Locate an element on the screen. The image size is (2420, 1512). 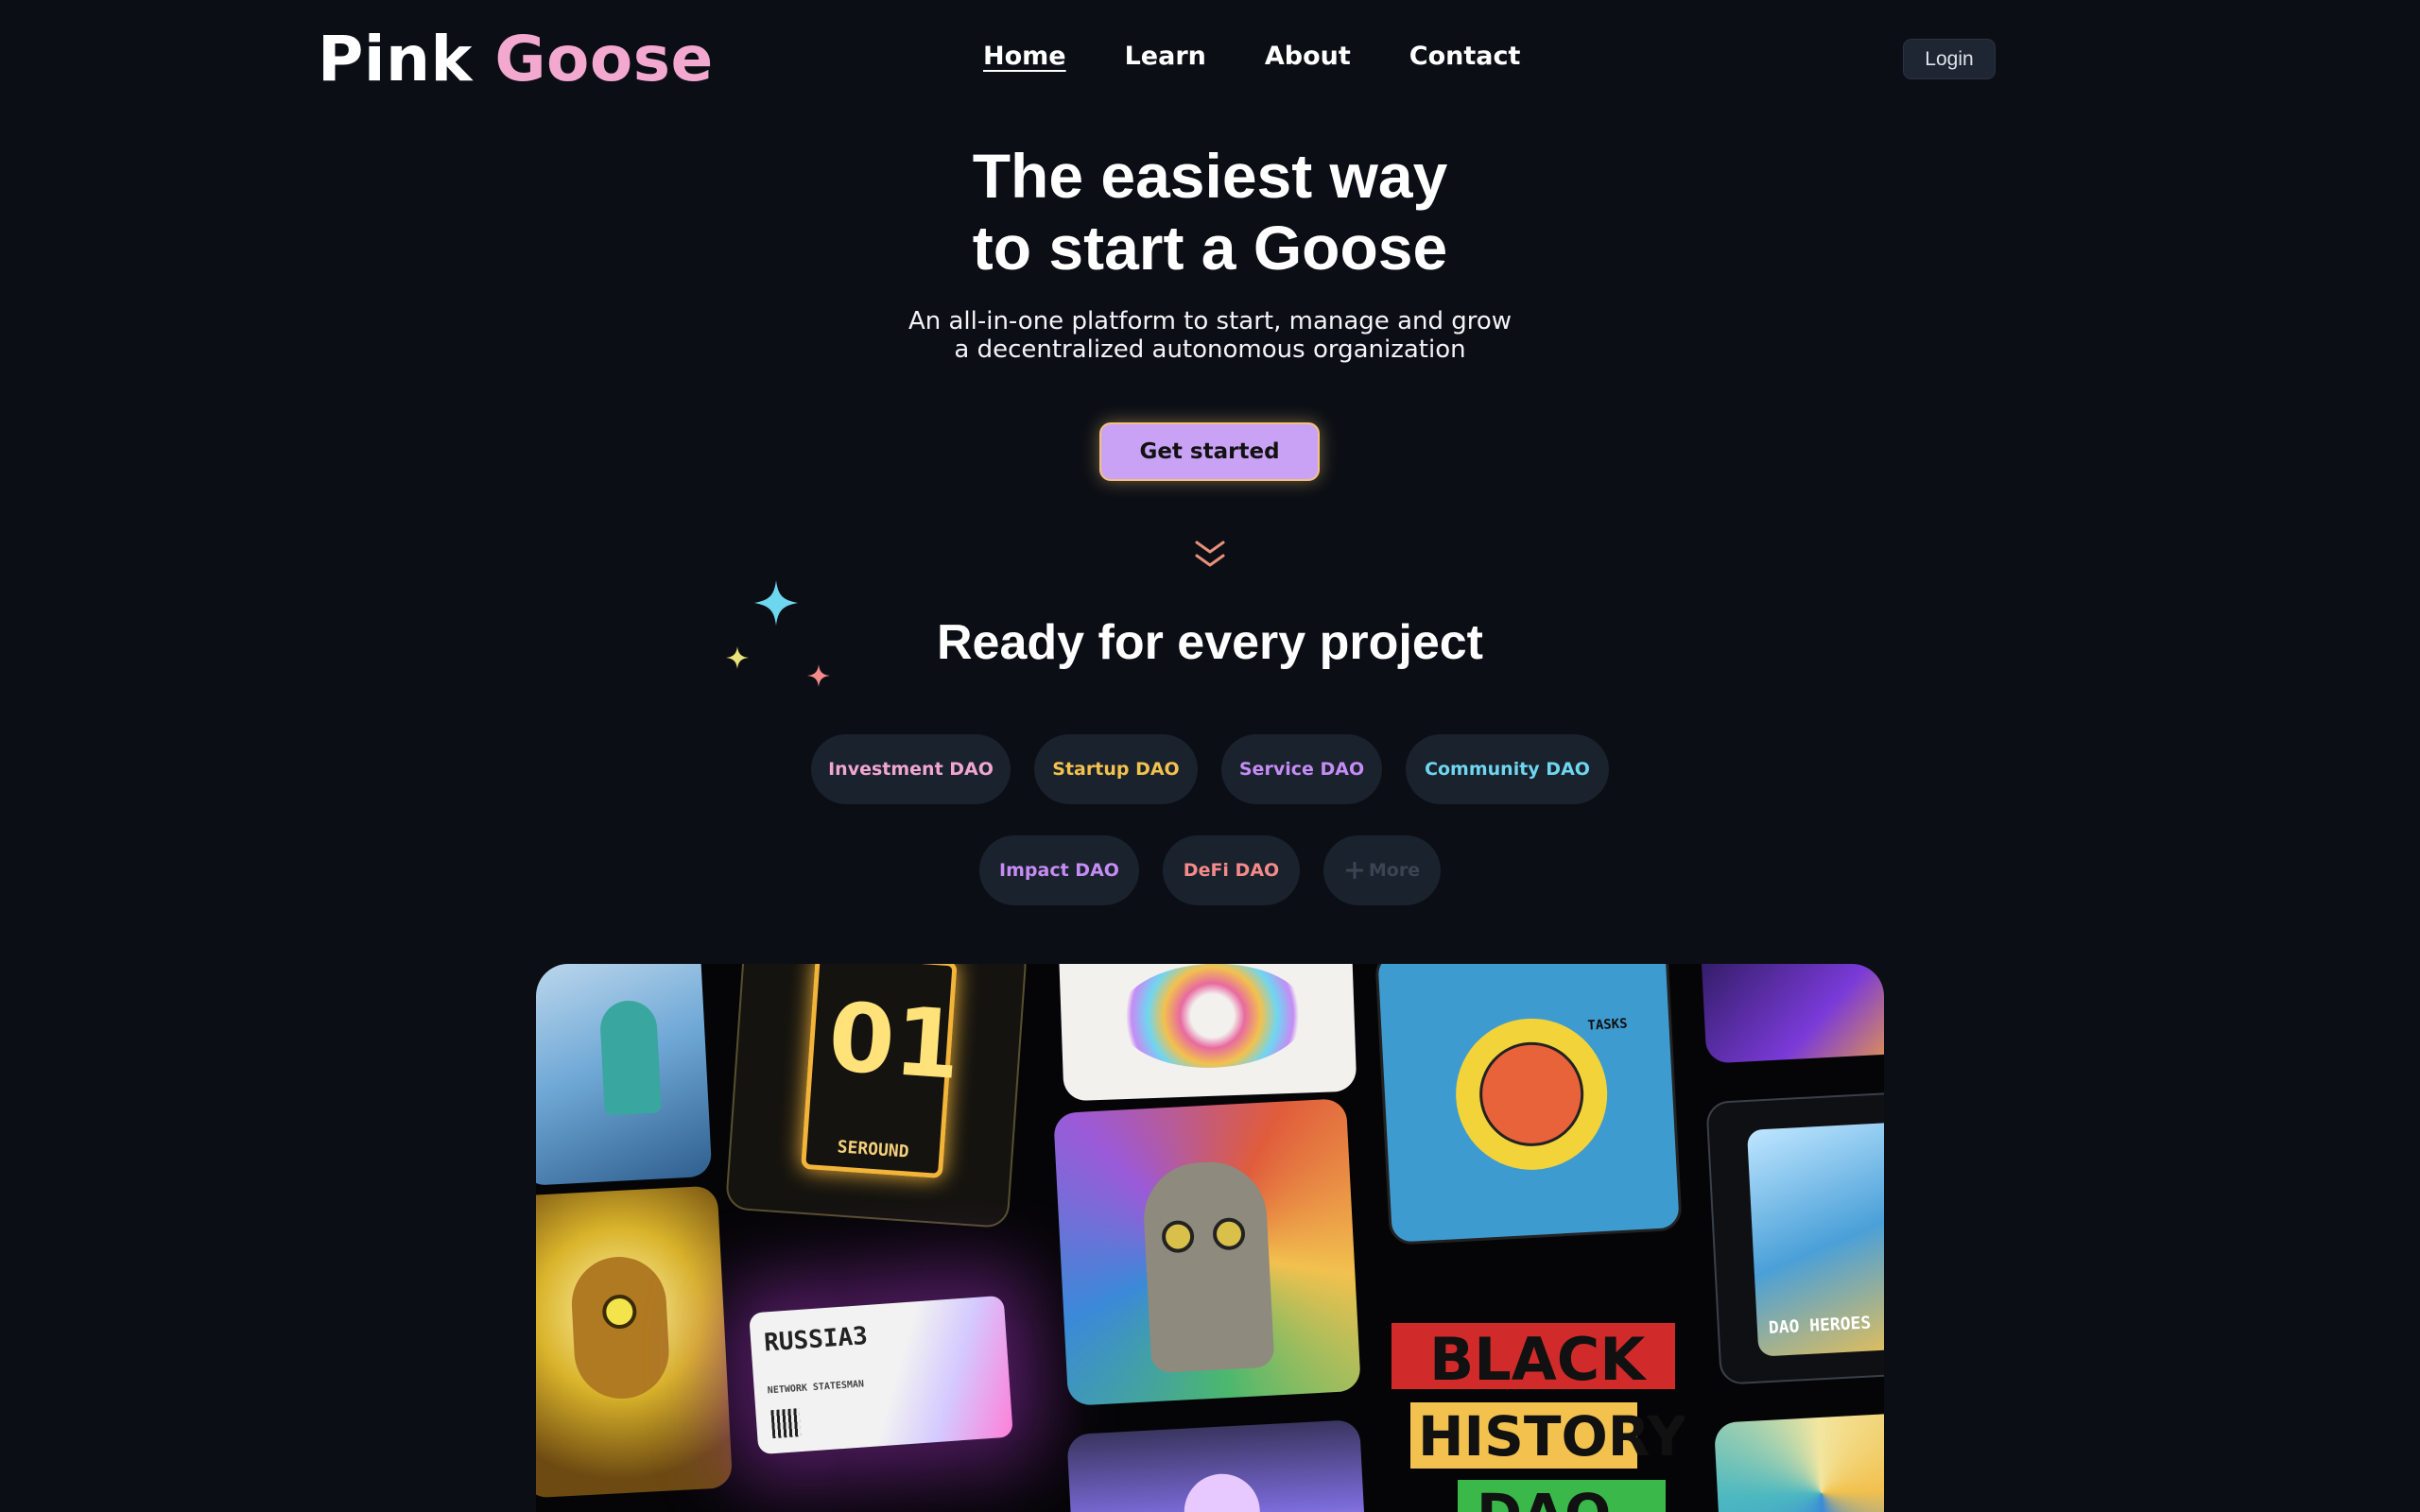
brand-first: Pink is located at coordinates (395, 59).